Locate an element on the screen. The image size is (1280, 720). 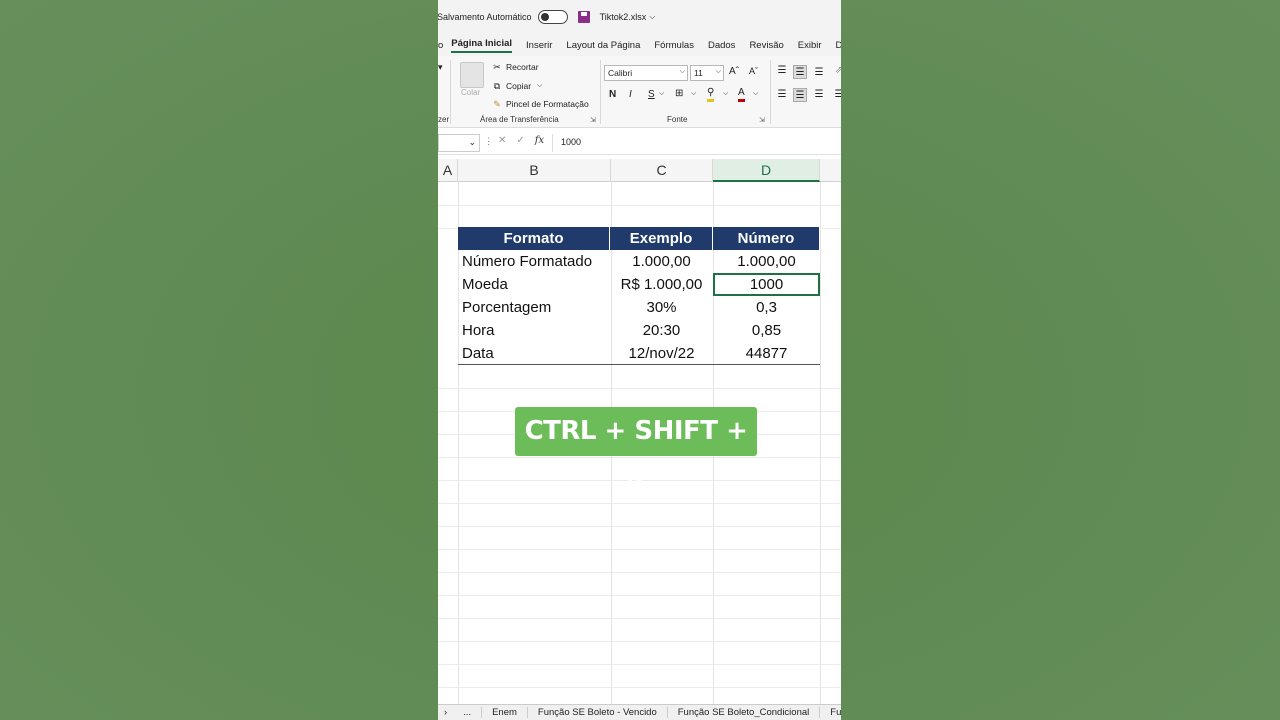
font-size-select: 11 ⌵ is located at coordinates (707, 73).